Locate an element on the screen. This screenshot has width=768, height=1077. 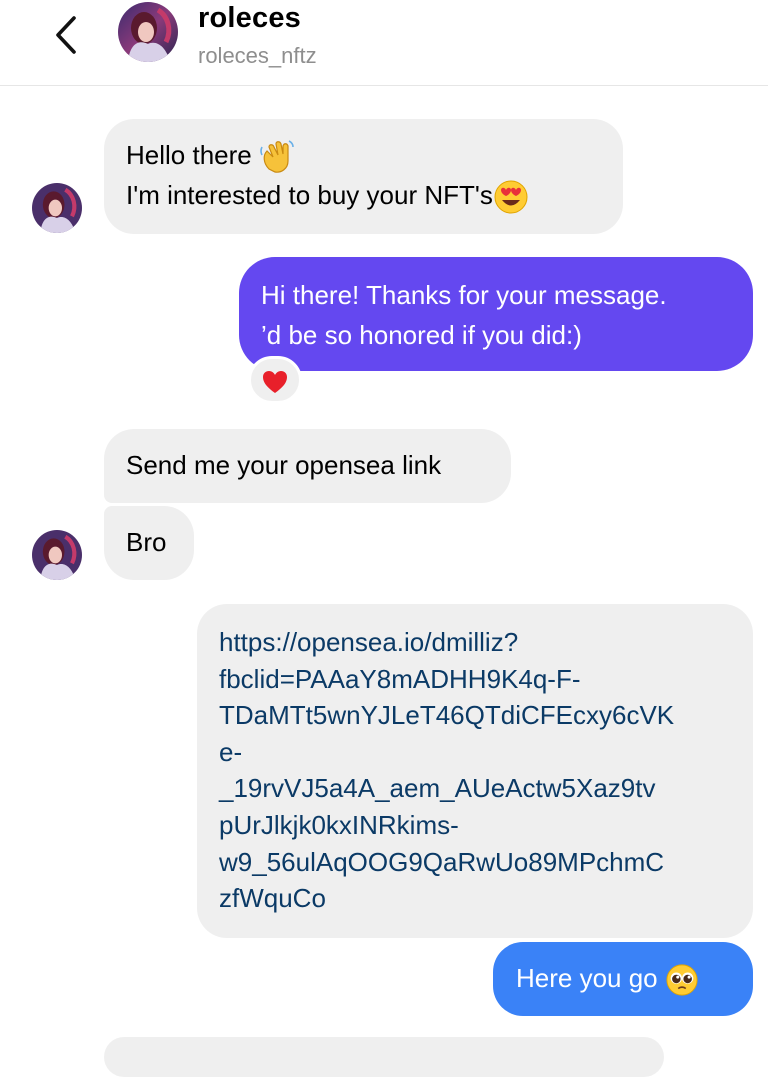
chevron-left-icon is located at coordinates (67, 35).